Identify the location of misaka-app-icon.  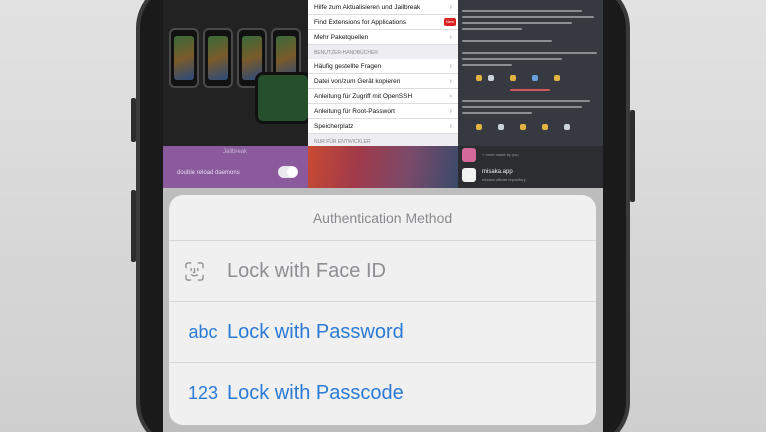
(469, 175).